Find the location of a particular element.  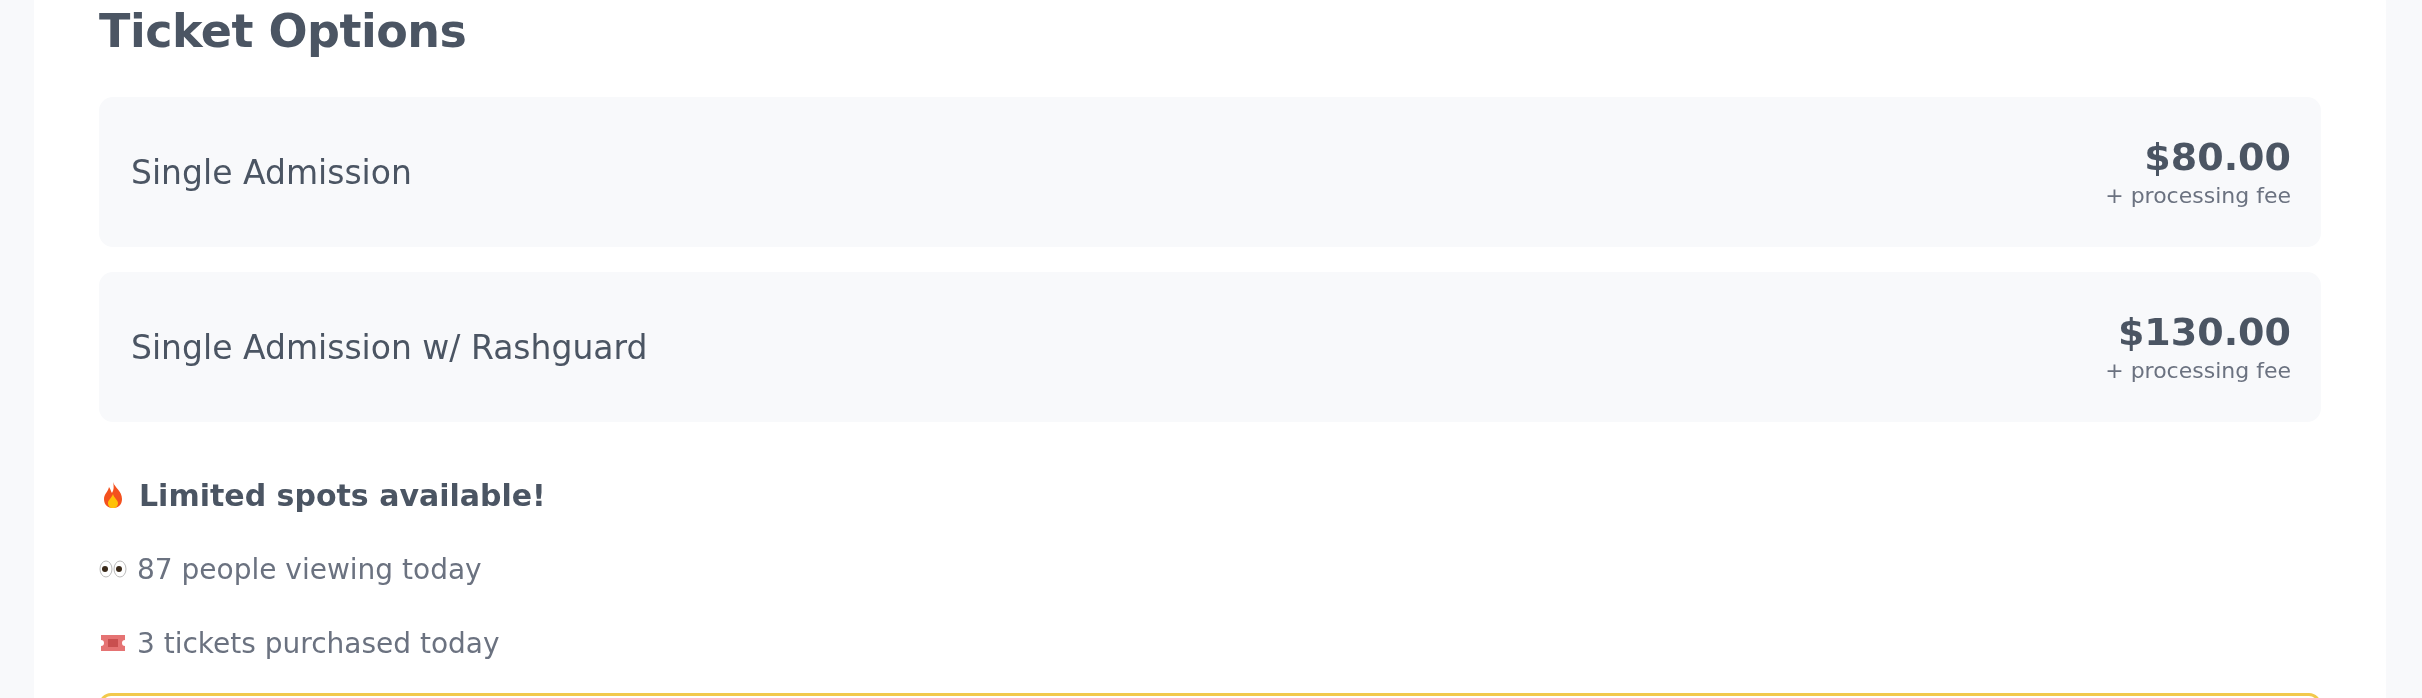

stat-text: 87 people viewing today is located at coordinates (309, 569).